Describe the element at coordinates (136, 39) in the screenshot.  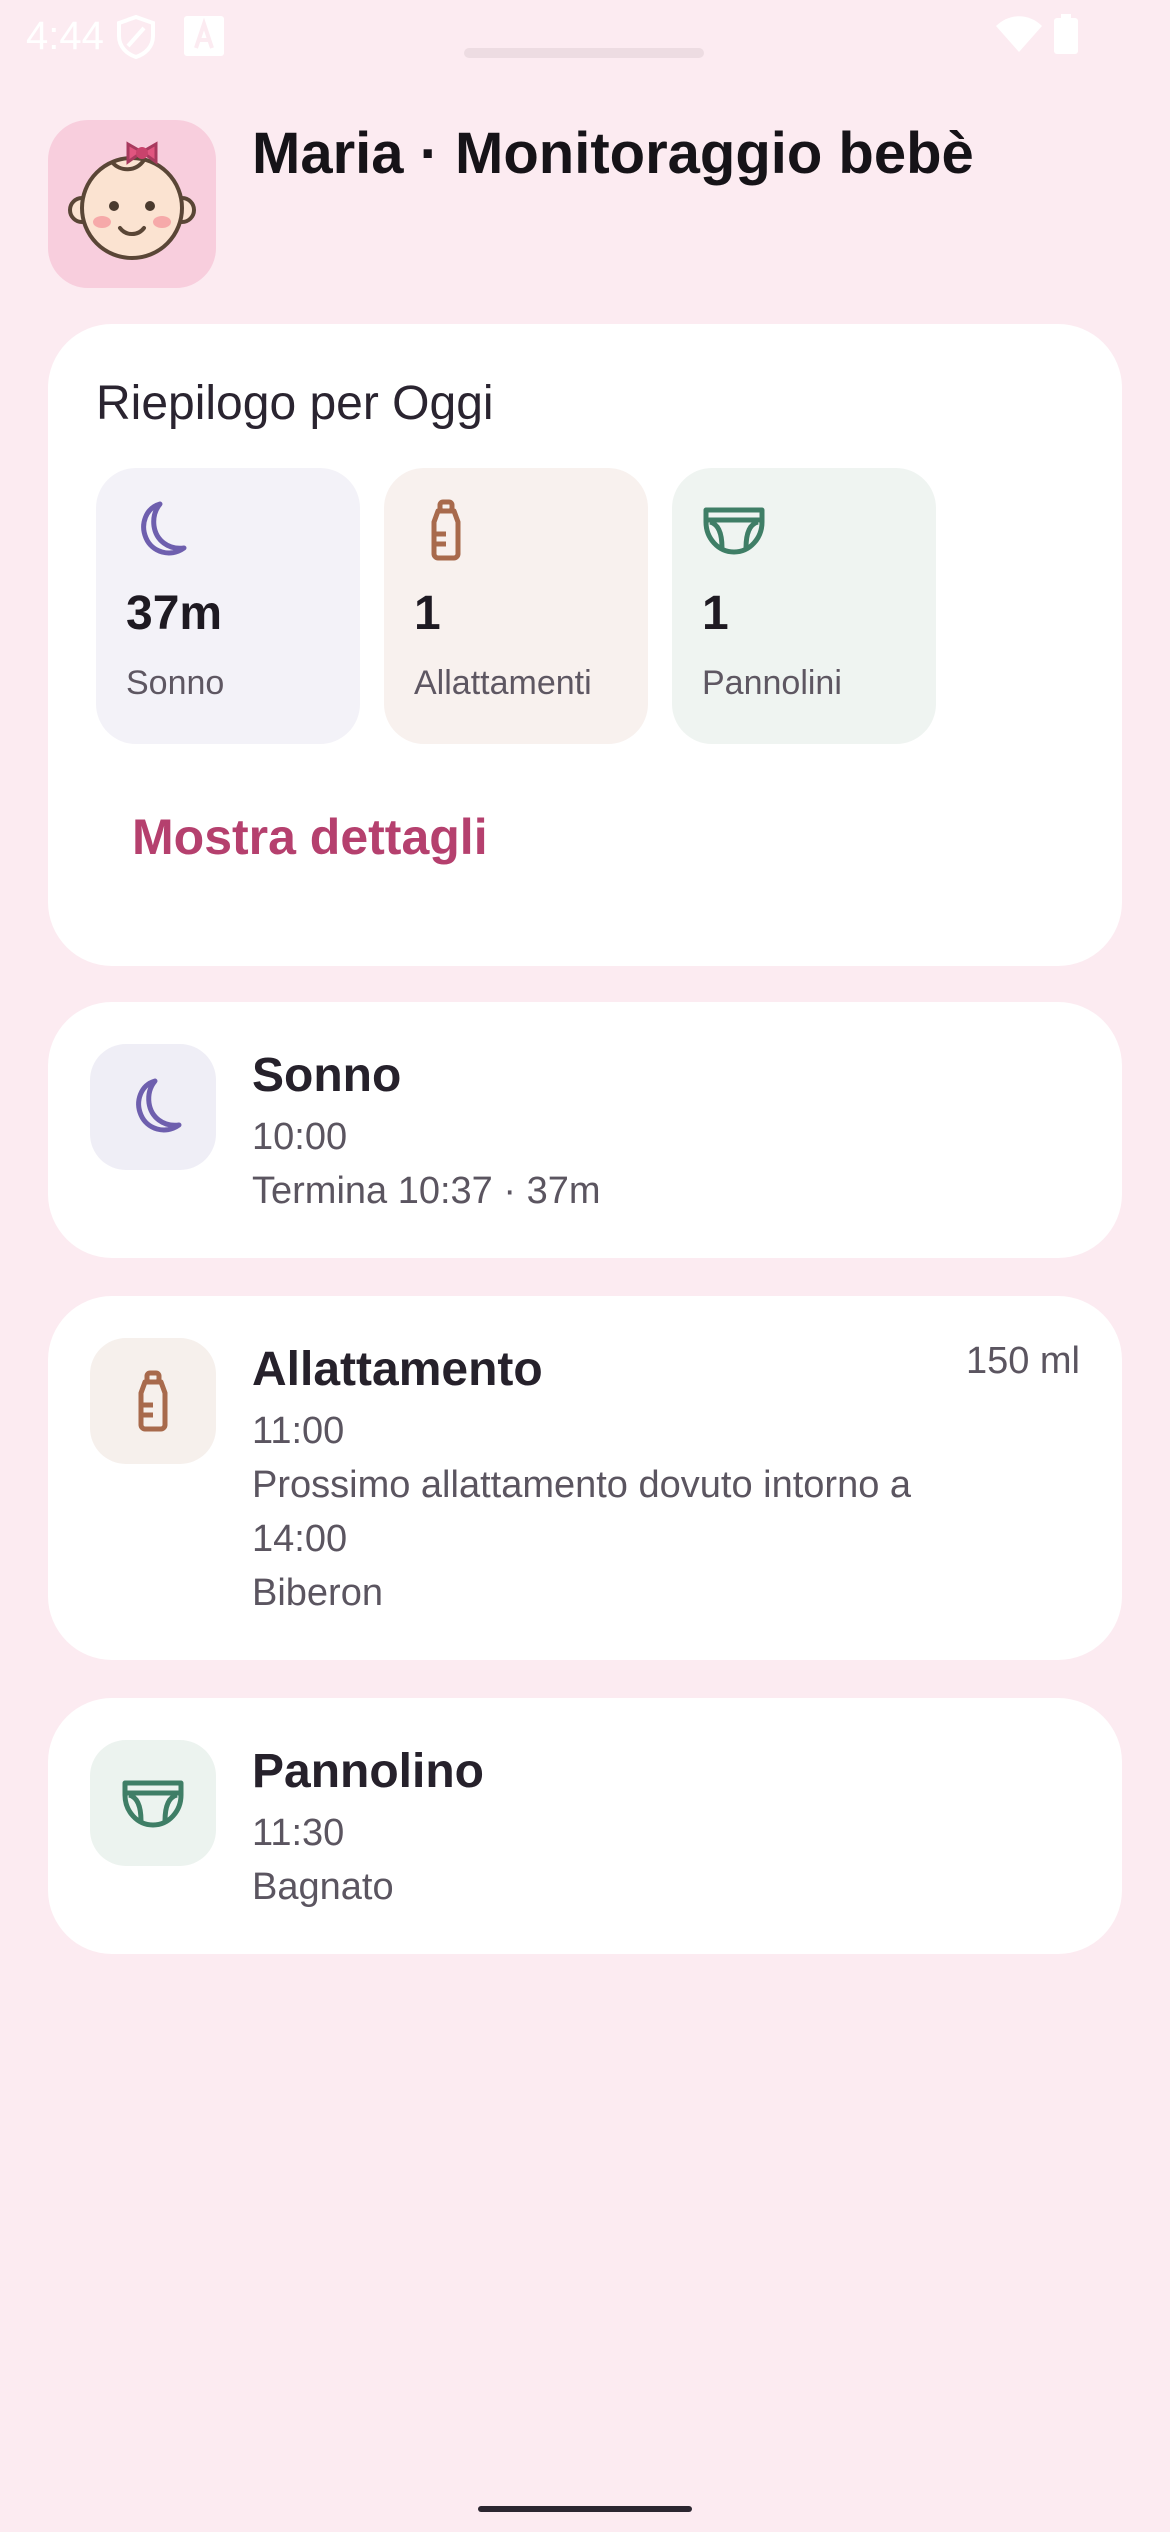
I see `shield-icon` at that location.